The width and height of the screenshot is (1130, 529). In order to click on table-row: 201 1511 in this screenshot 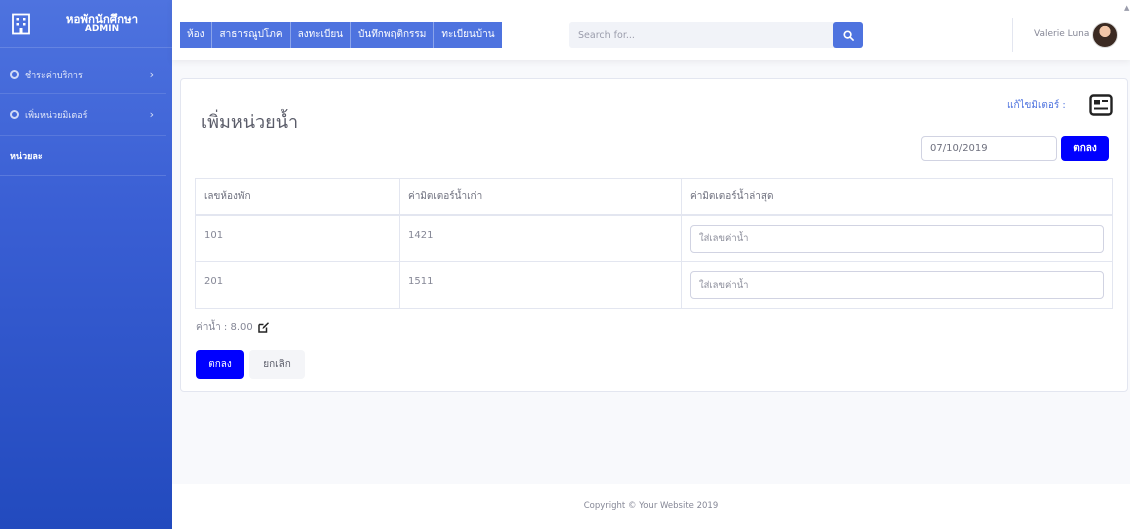, I will do `click(654, 285)`.